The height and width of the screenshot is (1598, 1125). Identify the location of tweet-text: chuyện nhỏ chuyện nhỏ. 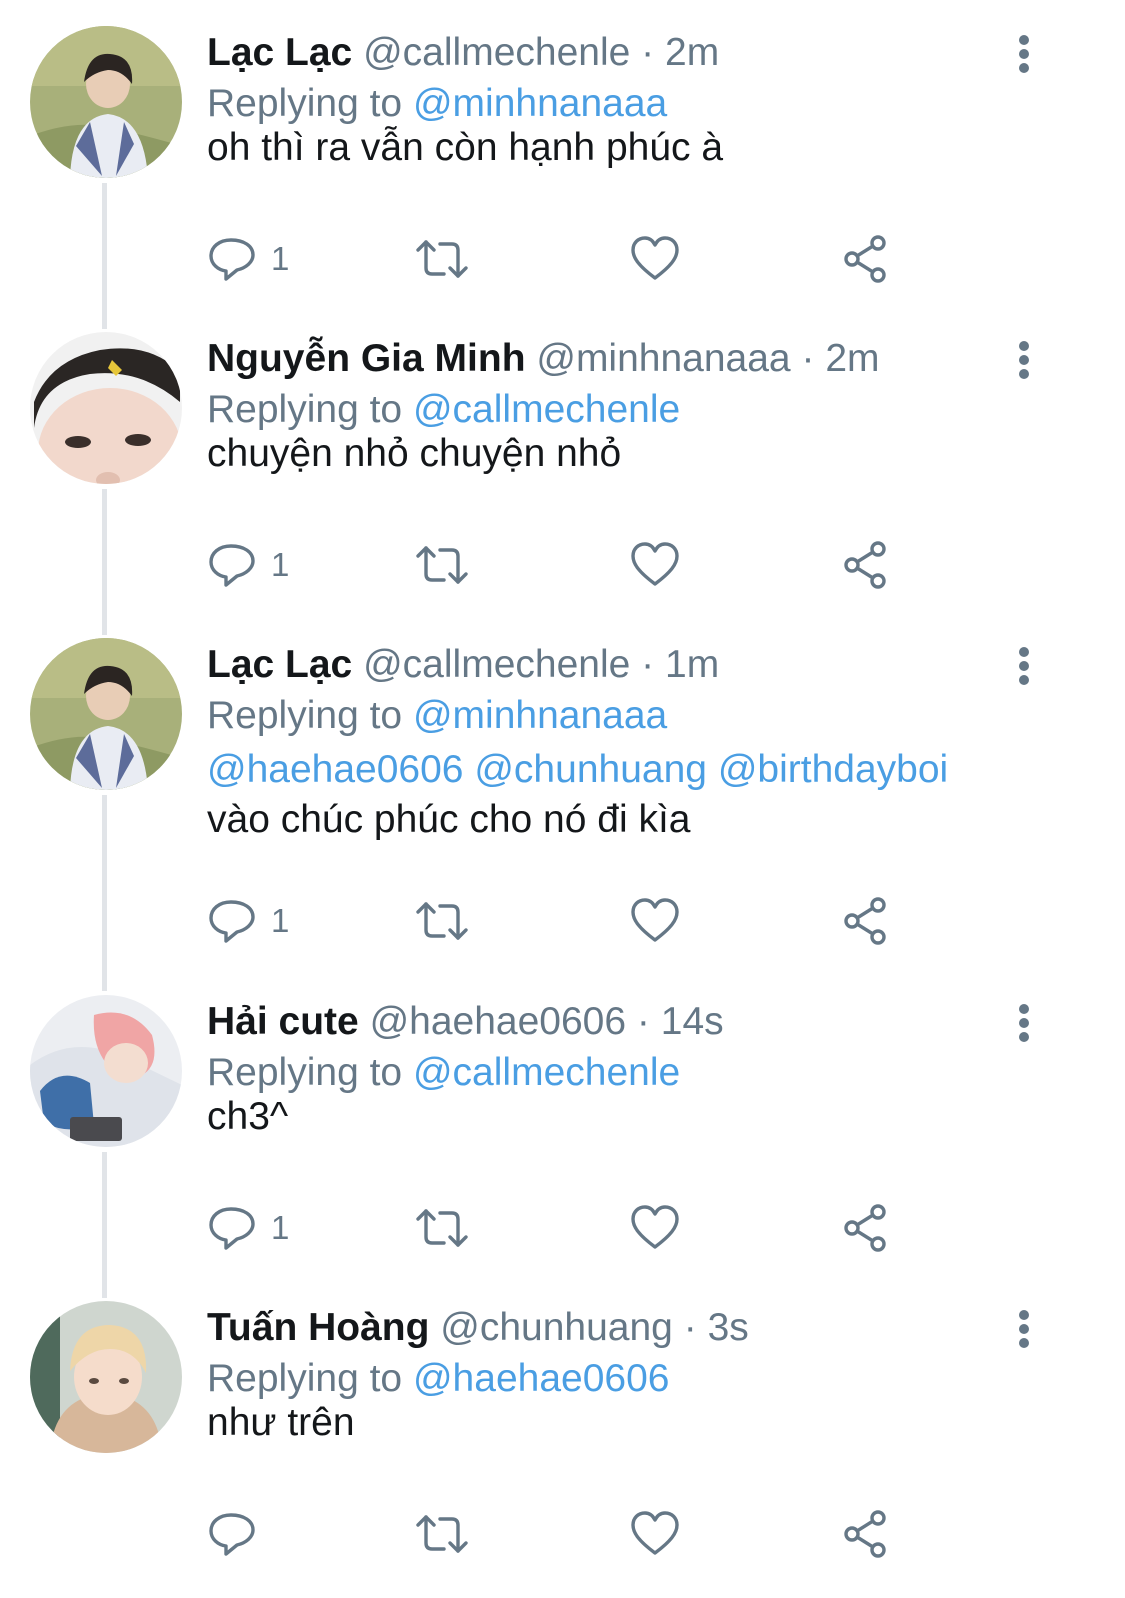
(414, 453).